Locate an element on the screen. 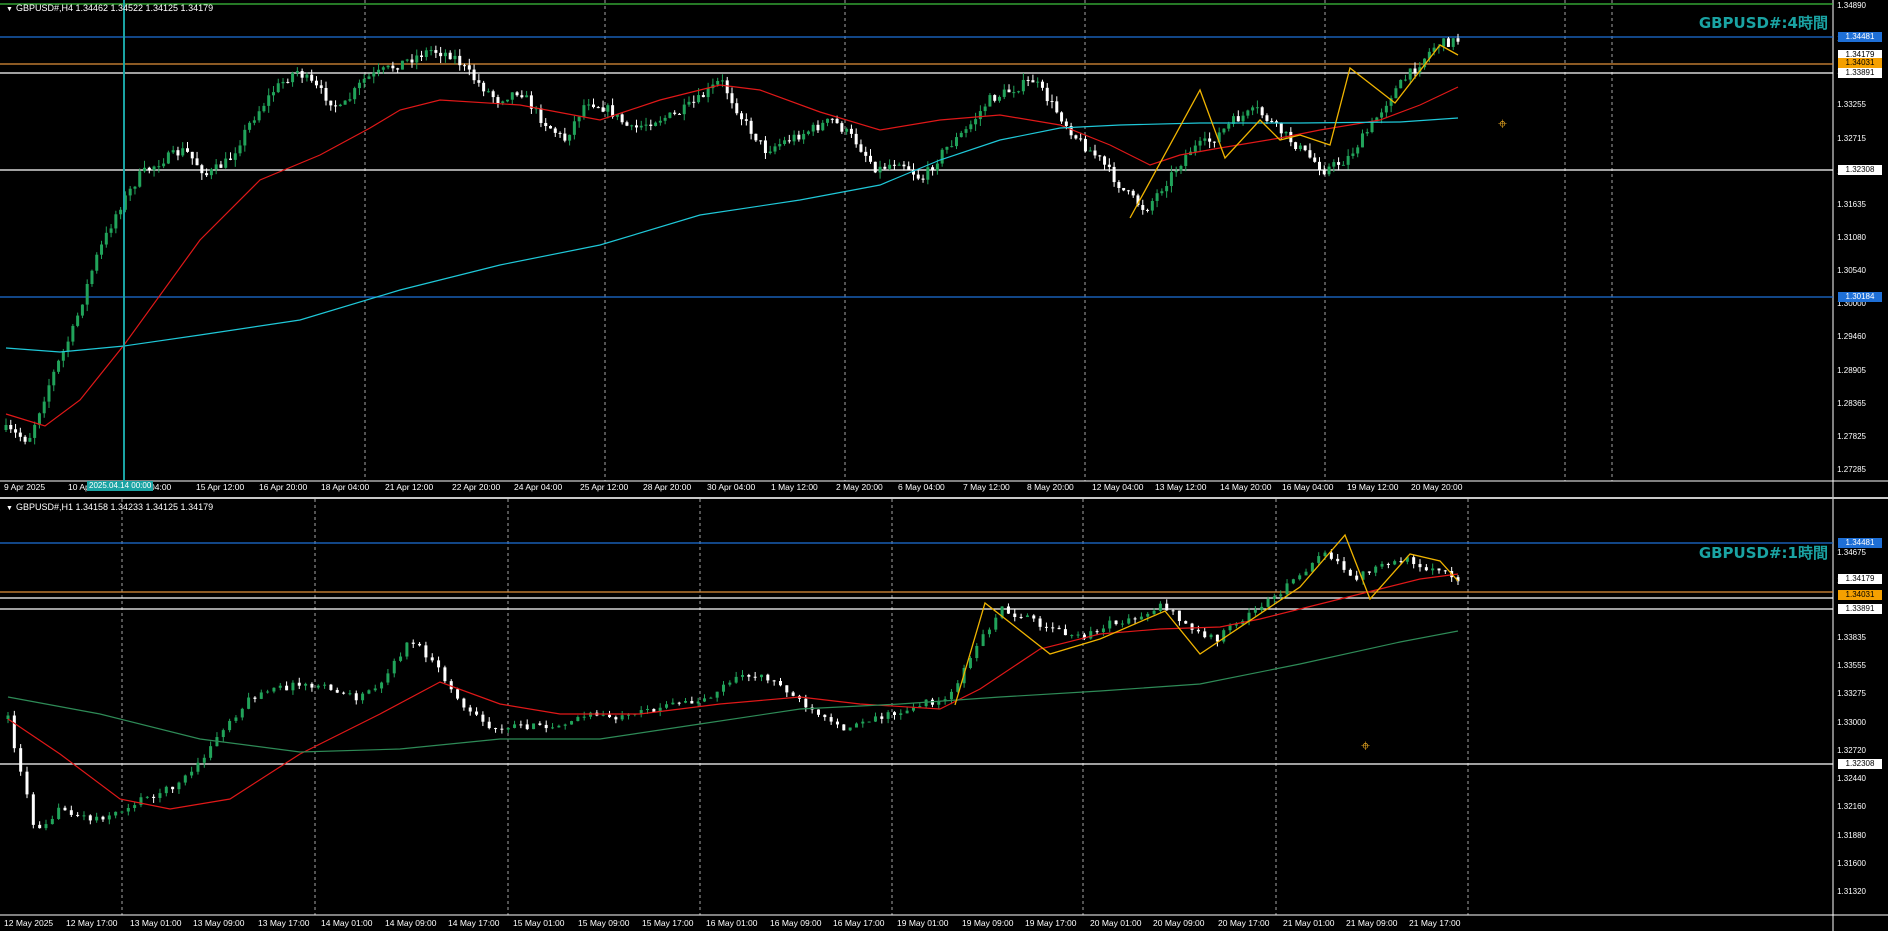  time-label: 14 May 01:00 is located at coordinates (347, 923).